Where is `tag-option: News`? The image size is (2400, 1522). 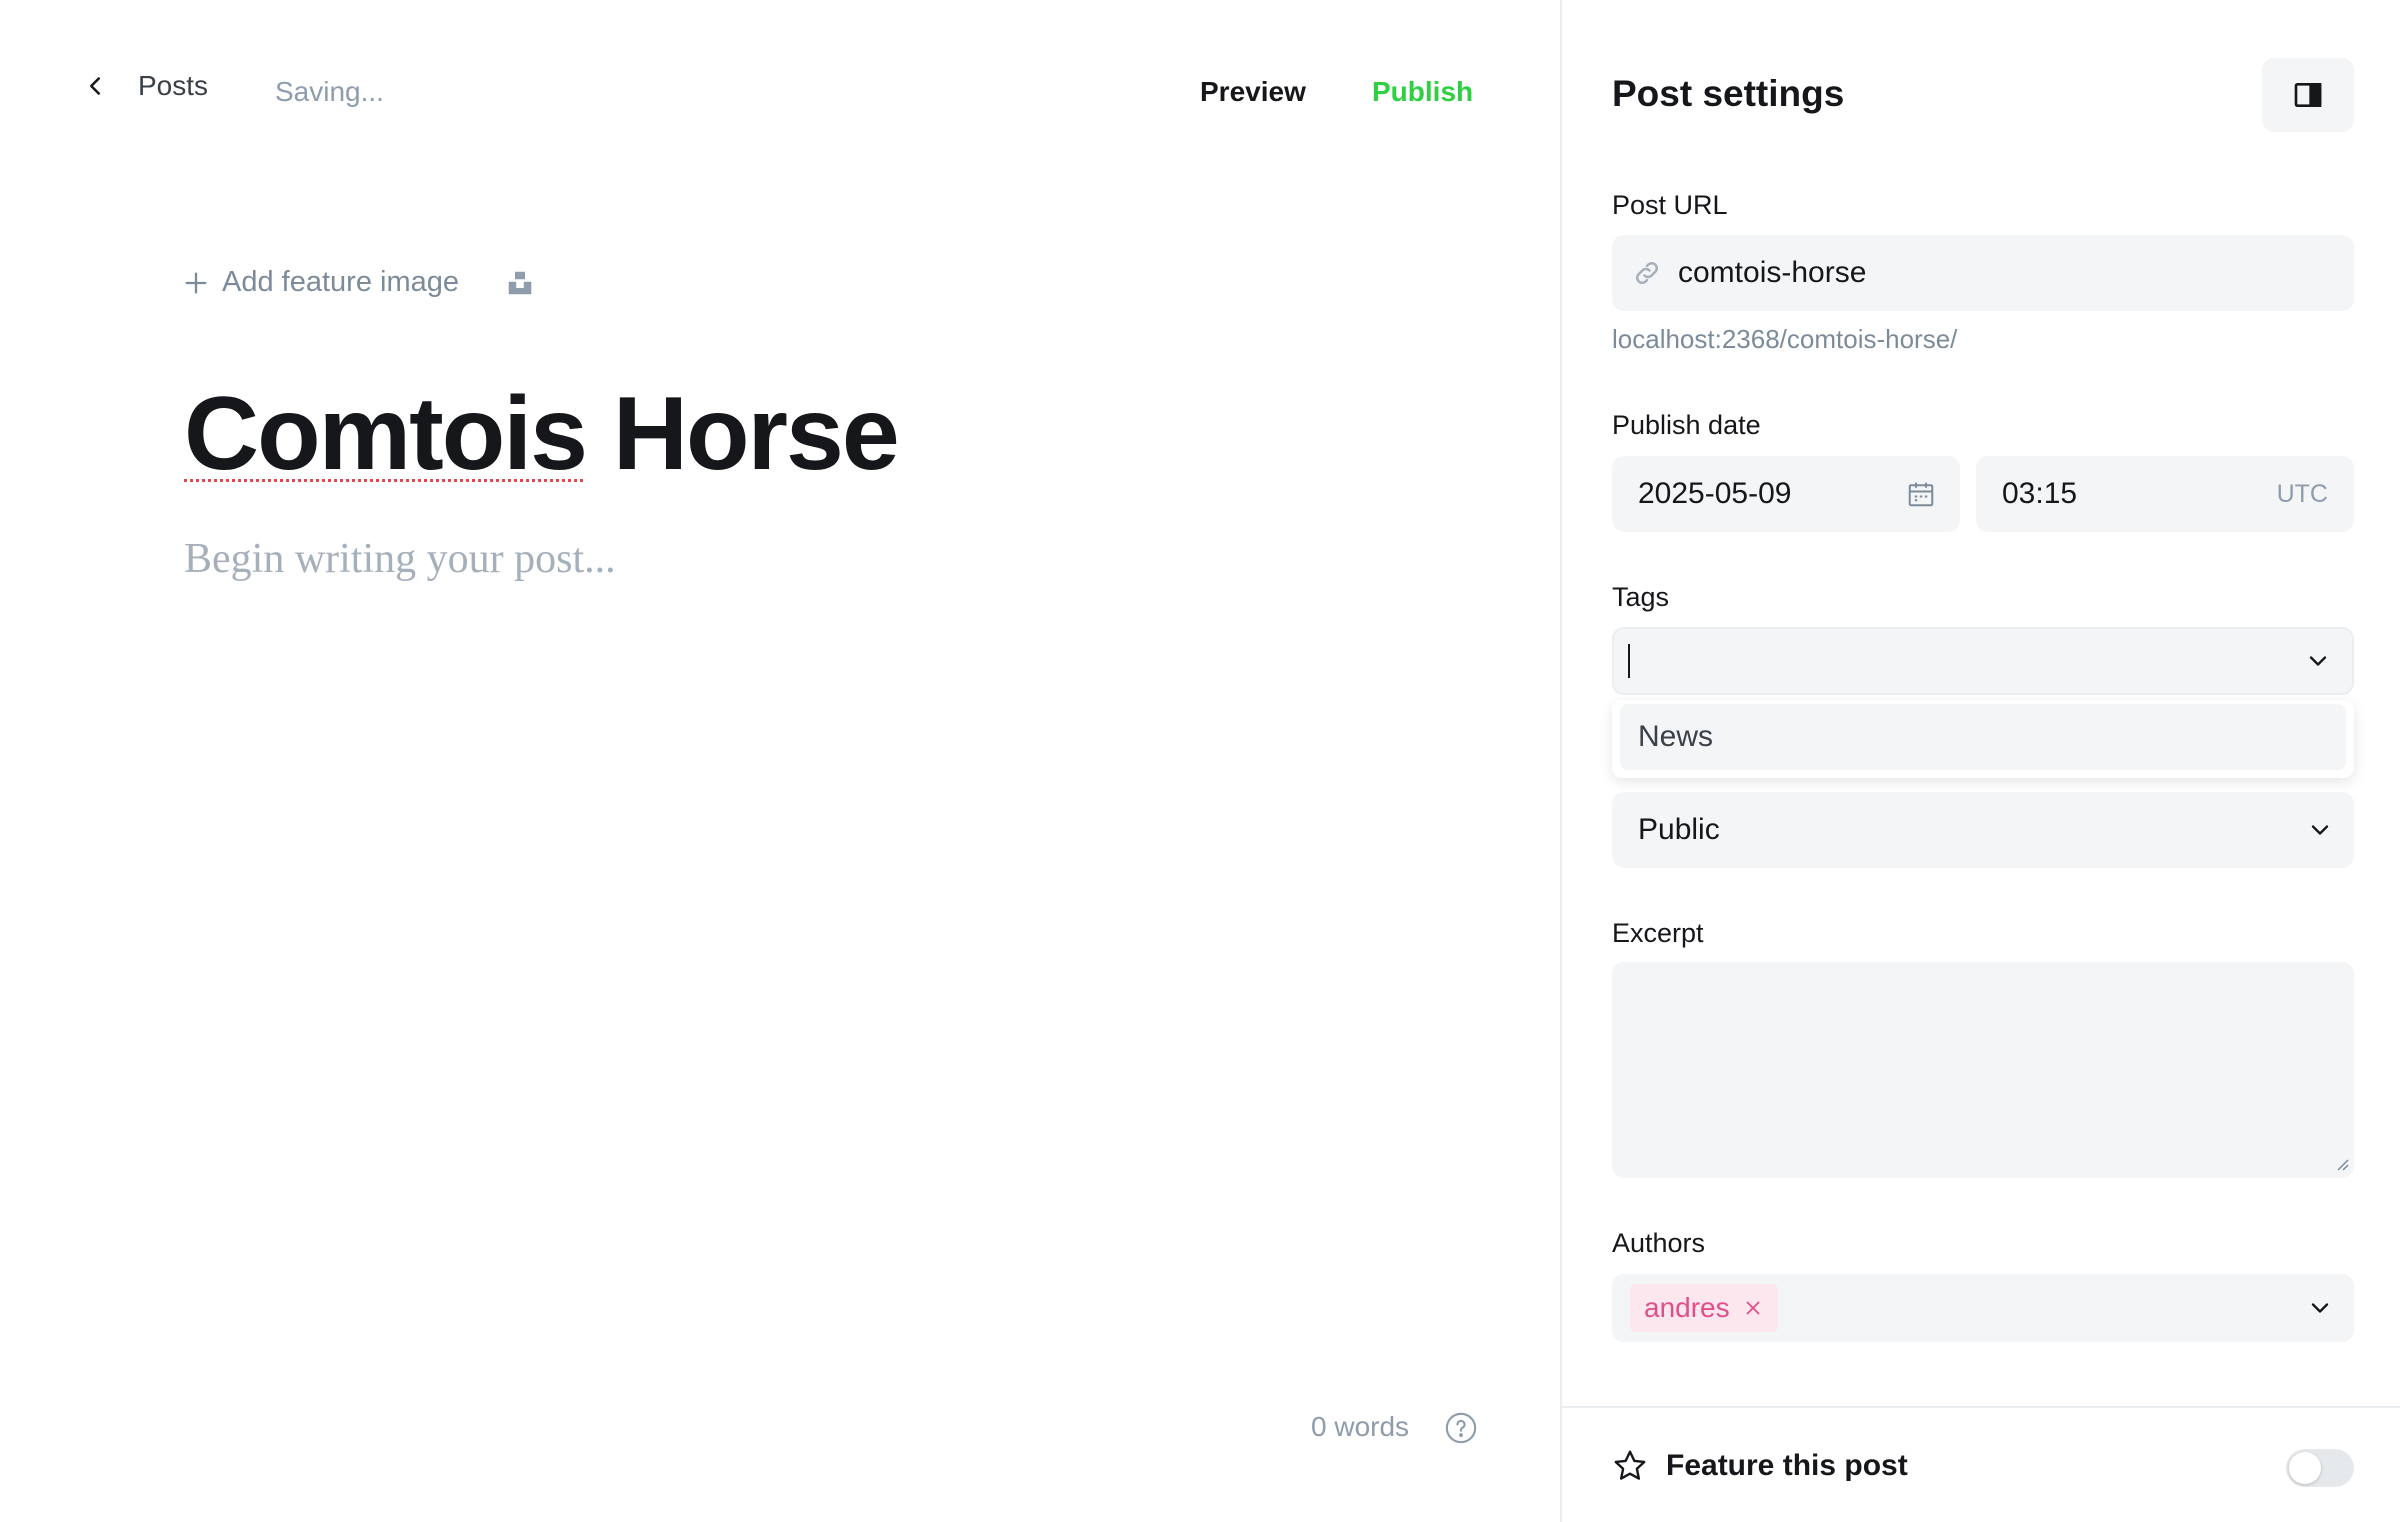 tag-option: News is located at coordinates (1983, 737).